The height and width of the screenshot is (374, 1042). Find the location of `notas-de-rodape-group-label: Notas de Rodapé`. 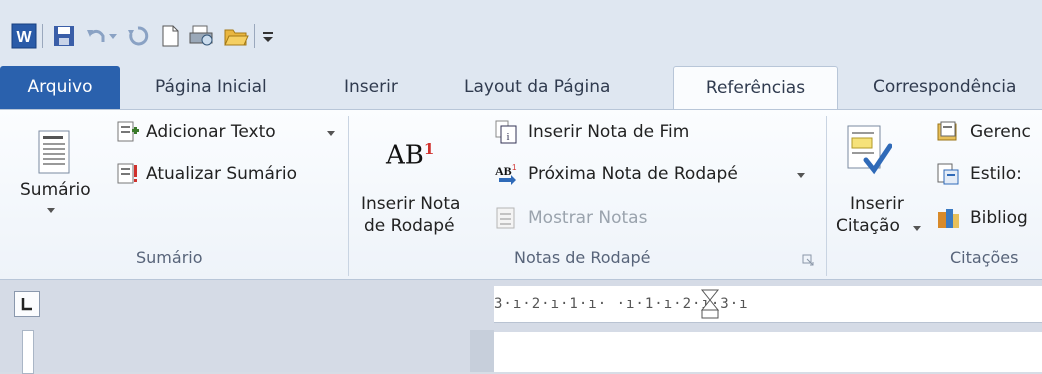

notas-de-rodape-group-label: Notas de Rodapé is located at coordinates (582, 257).